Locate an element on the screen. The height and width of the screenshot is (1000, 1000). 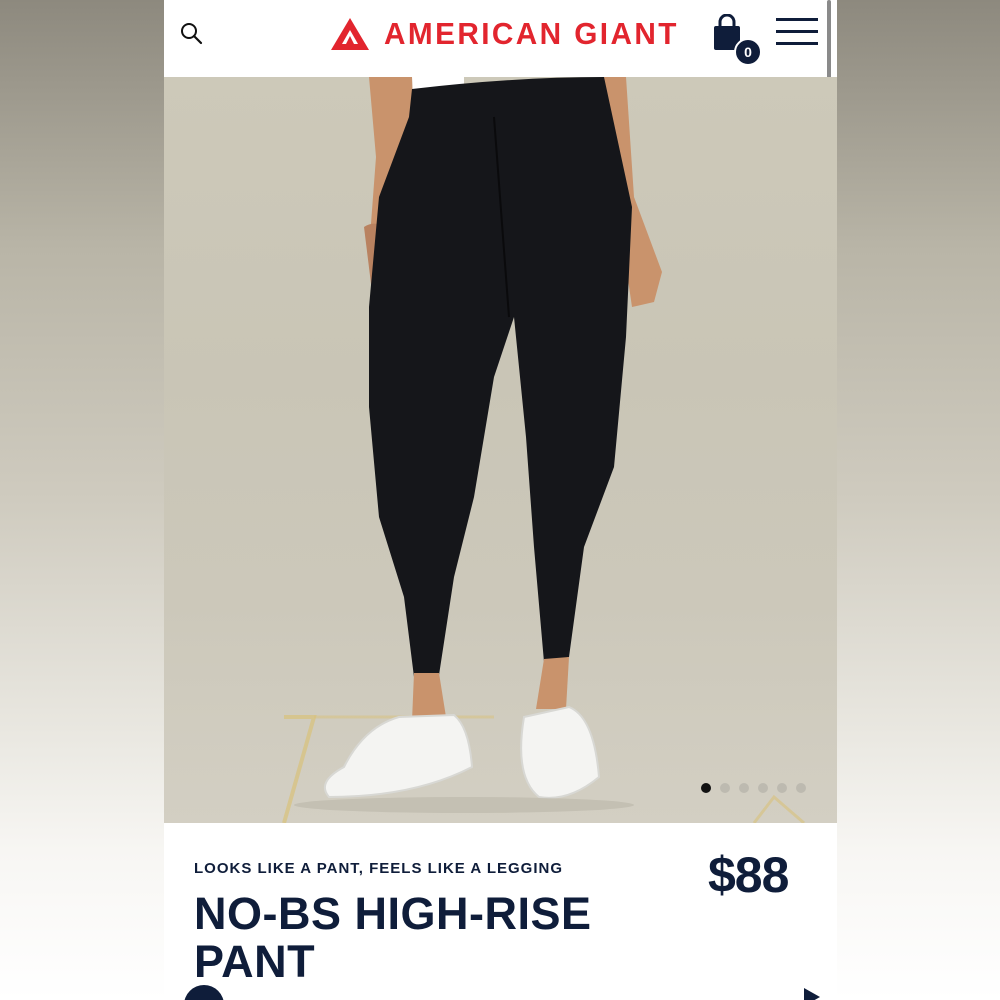
site-header: AMERICAN GIANT 0 is located at coordinates (500, 52).